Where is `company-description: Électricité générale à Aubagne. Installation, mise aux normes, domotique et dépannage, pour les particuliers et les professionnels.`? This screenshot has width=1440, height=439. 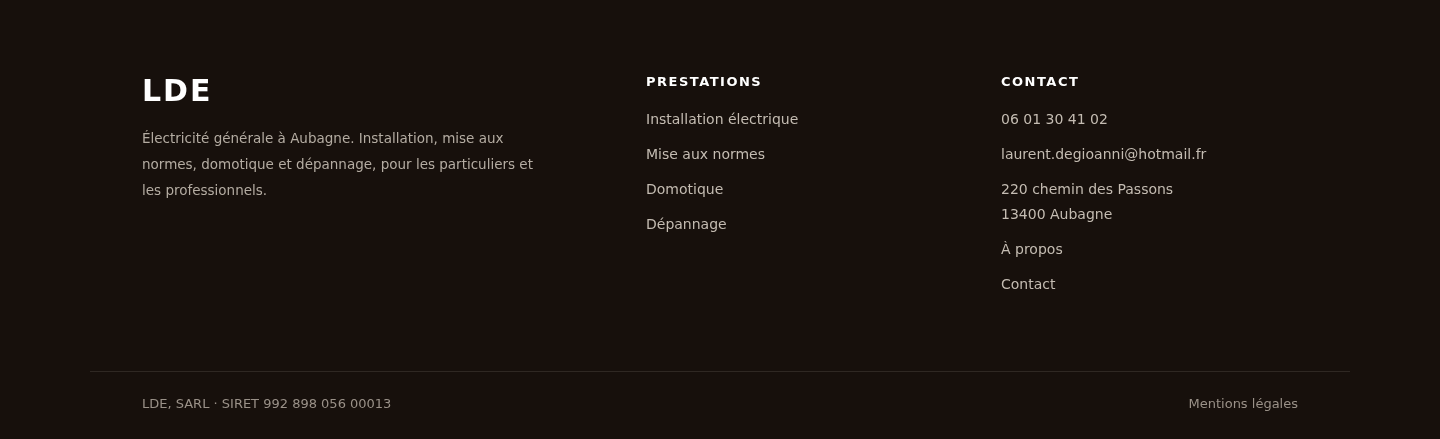 company-description: Électricité générale à Aubagne. Installation, mise aux normes, domotique et dépannage, pour les particuliers et les professionnels. is located at coordinates (338, 164).